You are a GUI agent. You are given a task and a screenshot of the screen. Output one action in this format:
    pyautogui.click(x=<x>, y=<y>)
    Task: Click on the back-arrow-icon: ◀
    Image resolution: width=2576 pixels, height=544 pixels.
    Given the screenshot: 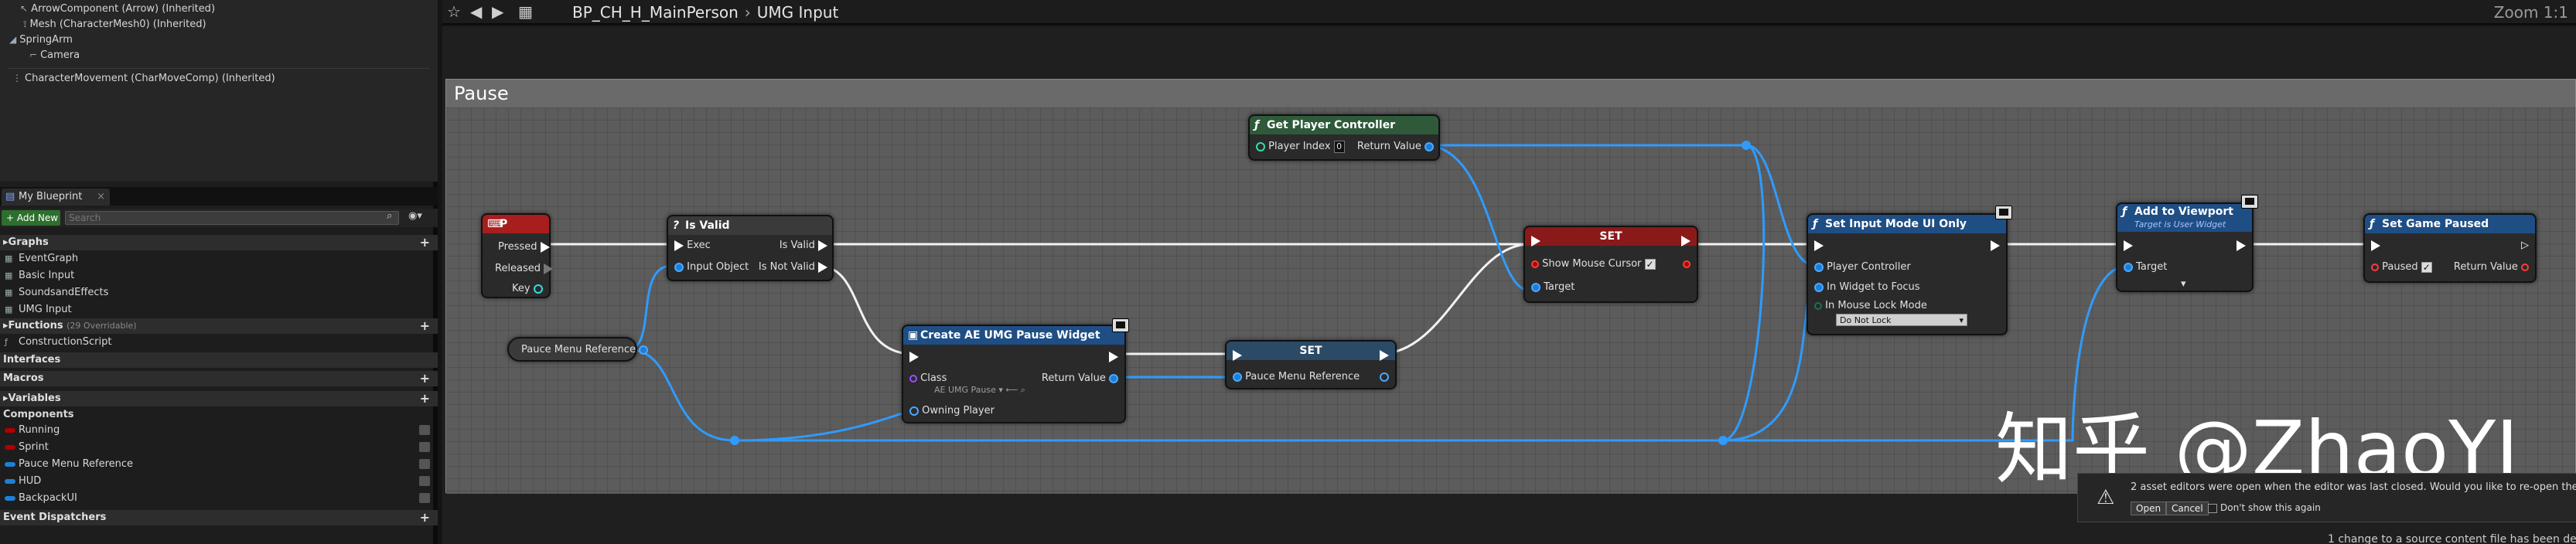 What is the action you would take?
    pyautogui.click(x=476, y=11)
    